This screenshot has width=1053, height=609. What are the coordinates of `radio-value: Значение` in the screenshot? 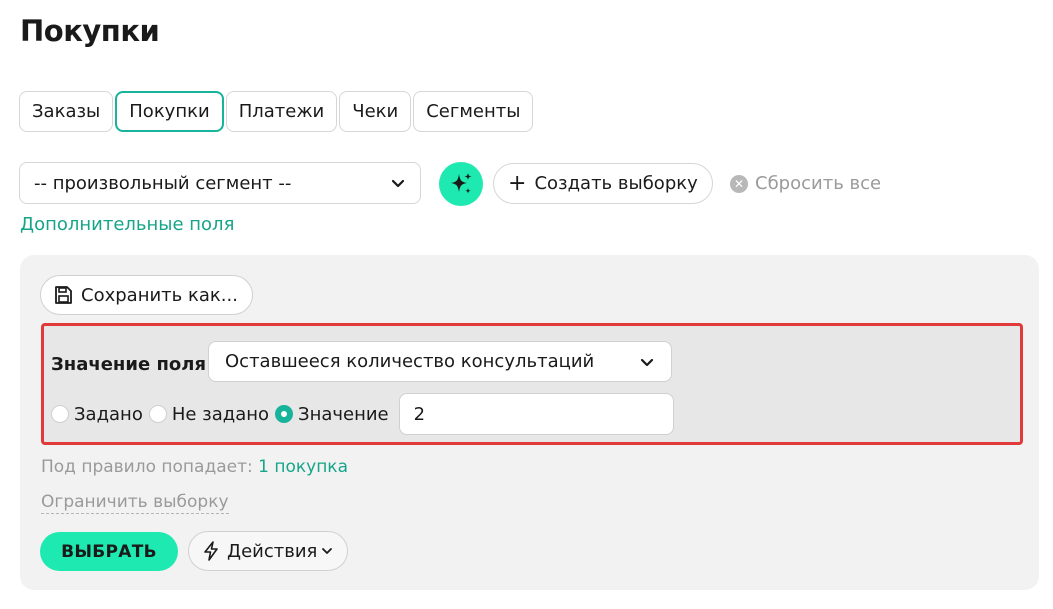 It's located at (332, 414).